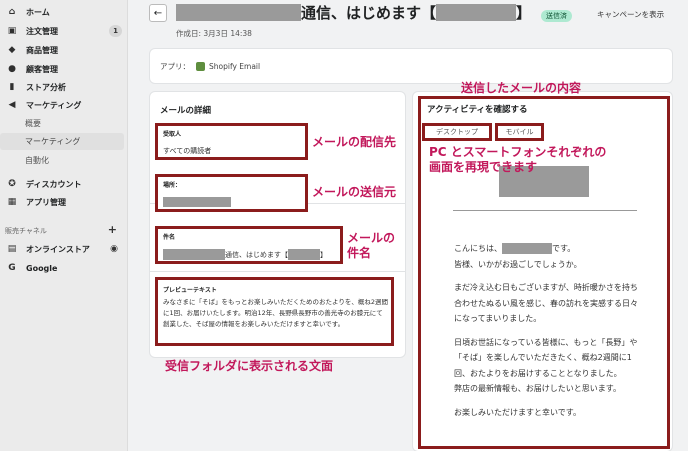 This screenshot has height=451, width=688. What do you see at coordinates (478, 248) in the screenshot?
I see `greeting-text: こんにちは、` at bounding box center [478, 248].